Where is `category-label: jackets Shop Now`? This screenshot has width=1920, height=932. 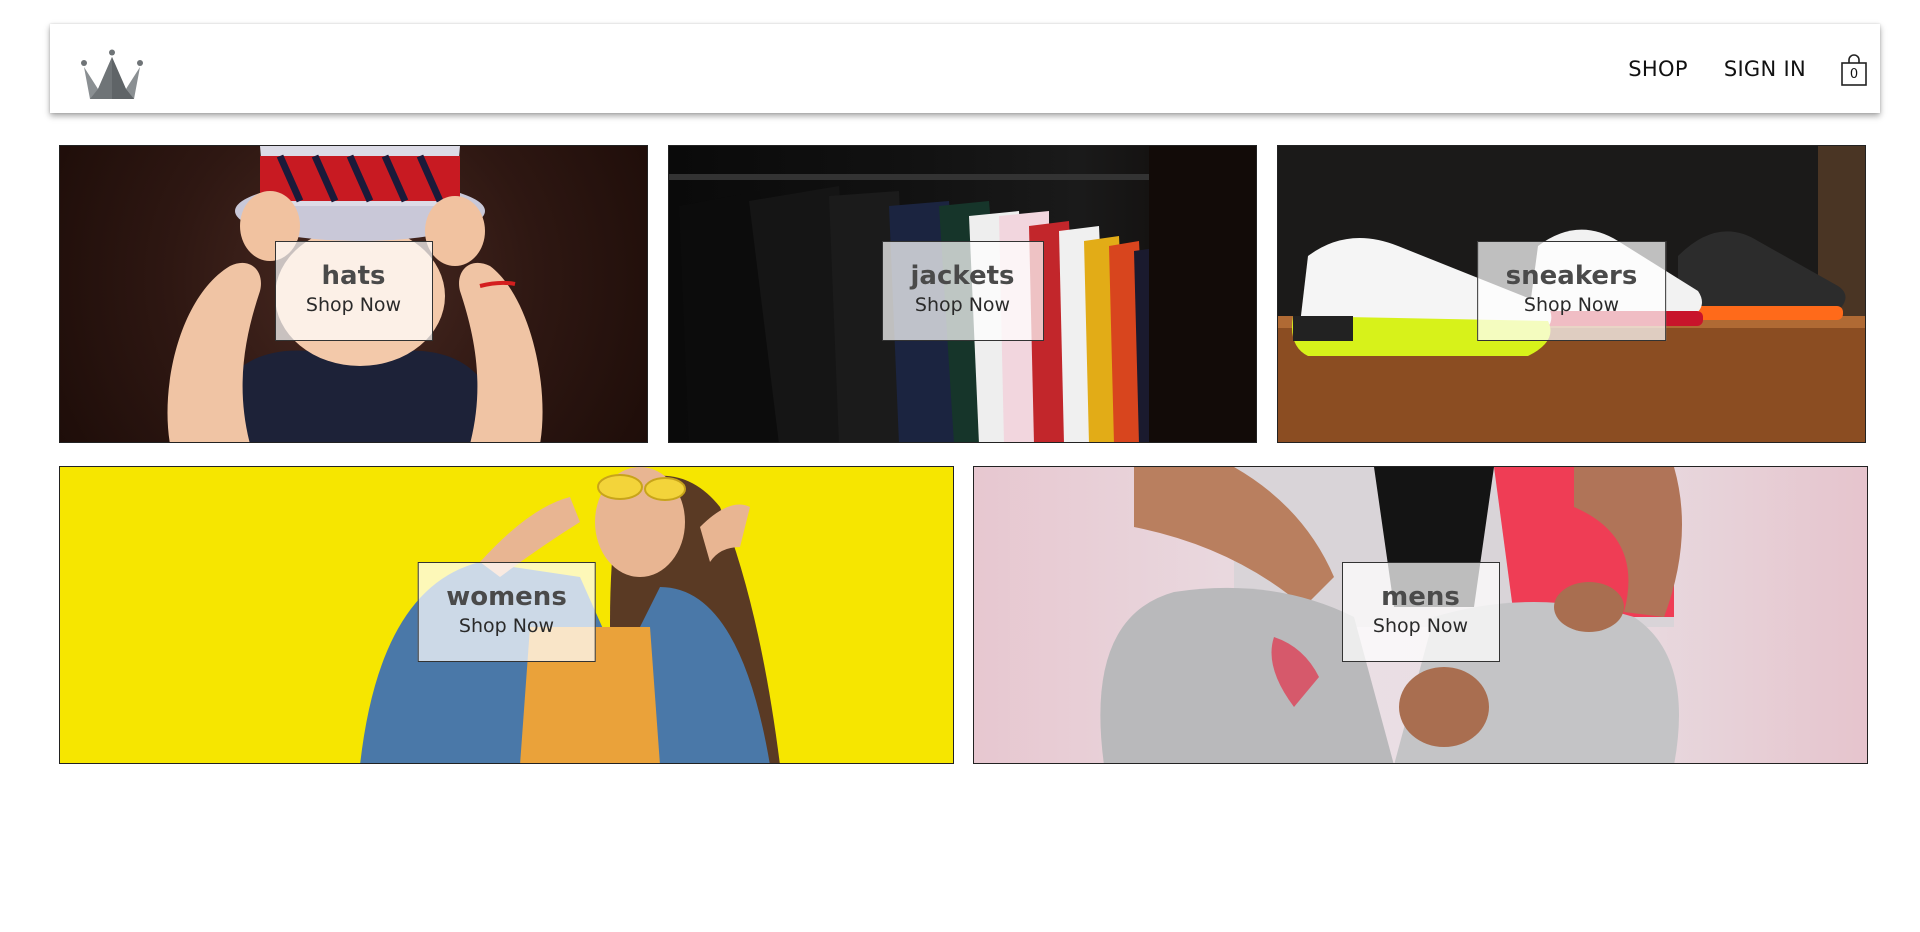
category-label: jackets Shop Now is located at coordinates (962, 291).